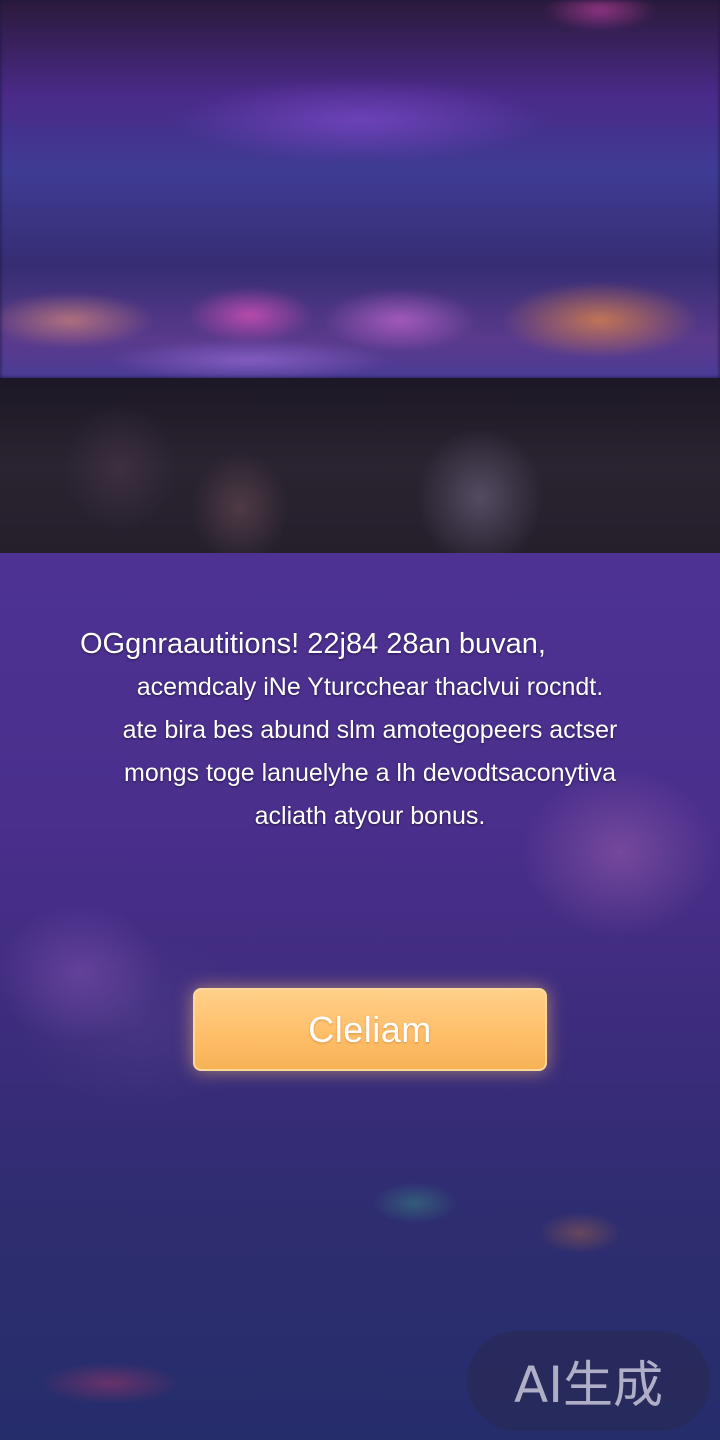 The height and width of the screenshot is (1440, 720). I want to click on watermark-label: AI生成, so click(588, 1385).